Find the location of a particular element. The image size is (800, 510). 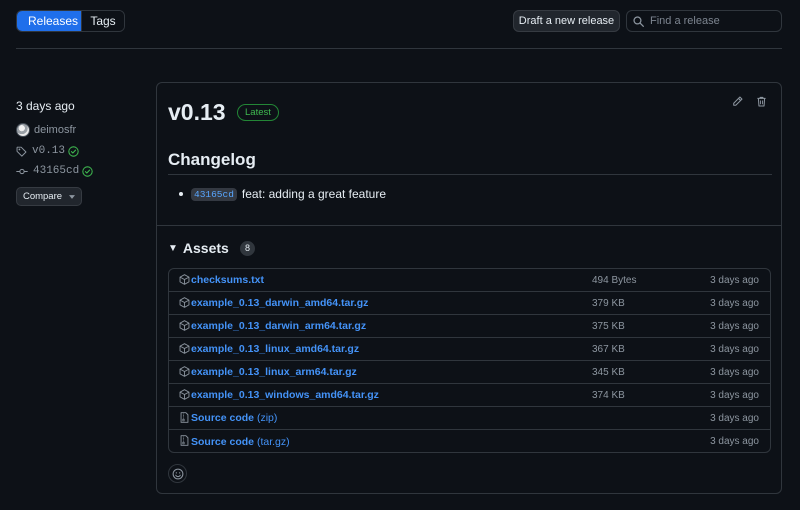

asset-link: Source code (tar.gz) is located at coordinates (240, 442).